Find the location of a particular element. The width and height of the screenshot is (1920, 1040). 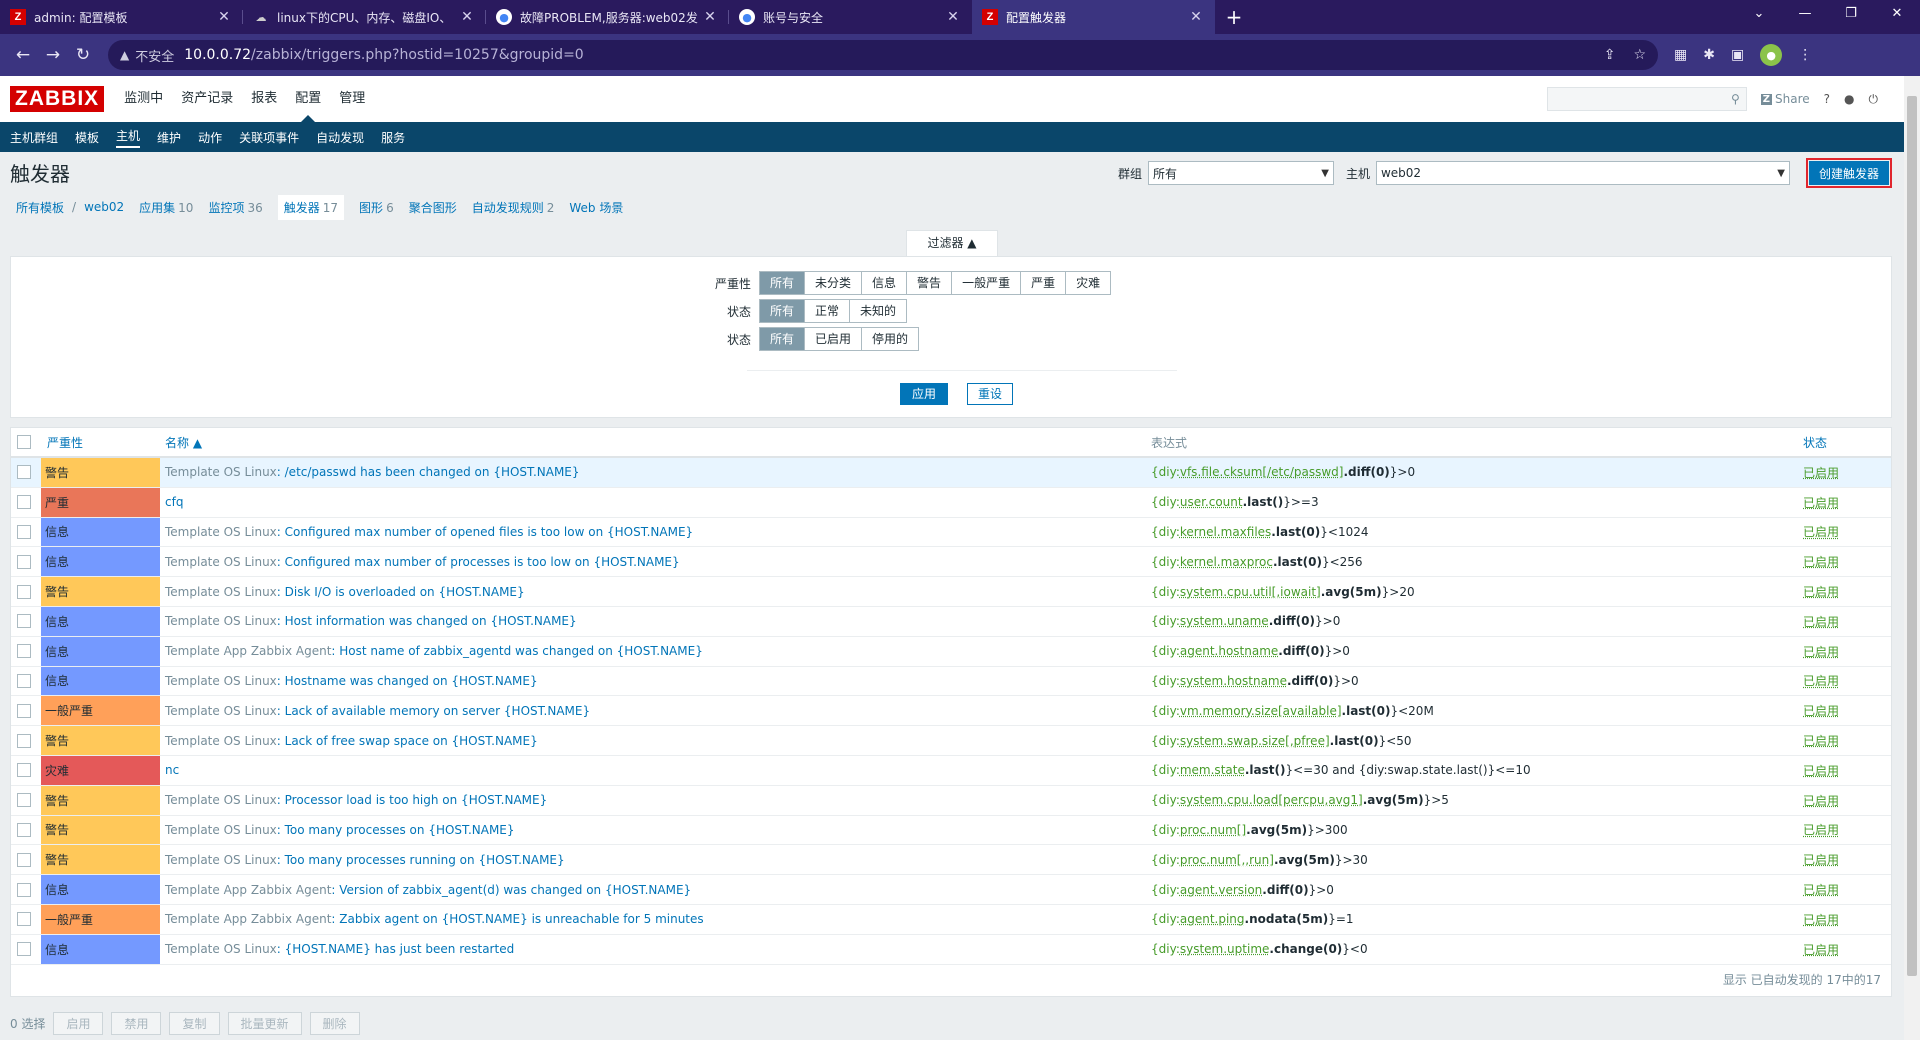

select-all-checkbox is located at coordinates (24, 442).